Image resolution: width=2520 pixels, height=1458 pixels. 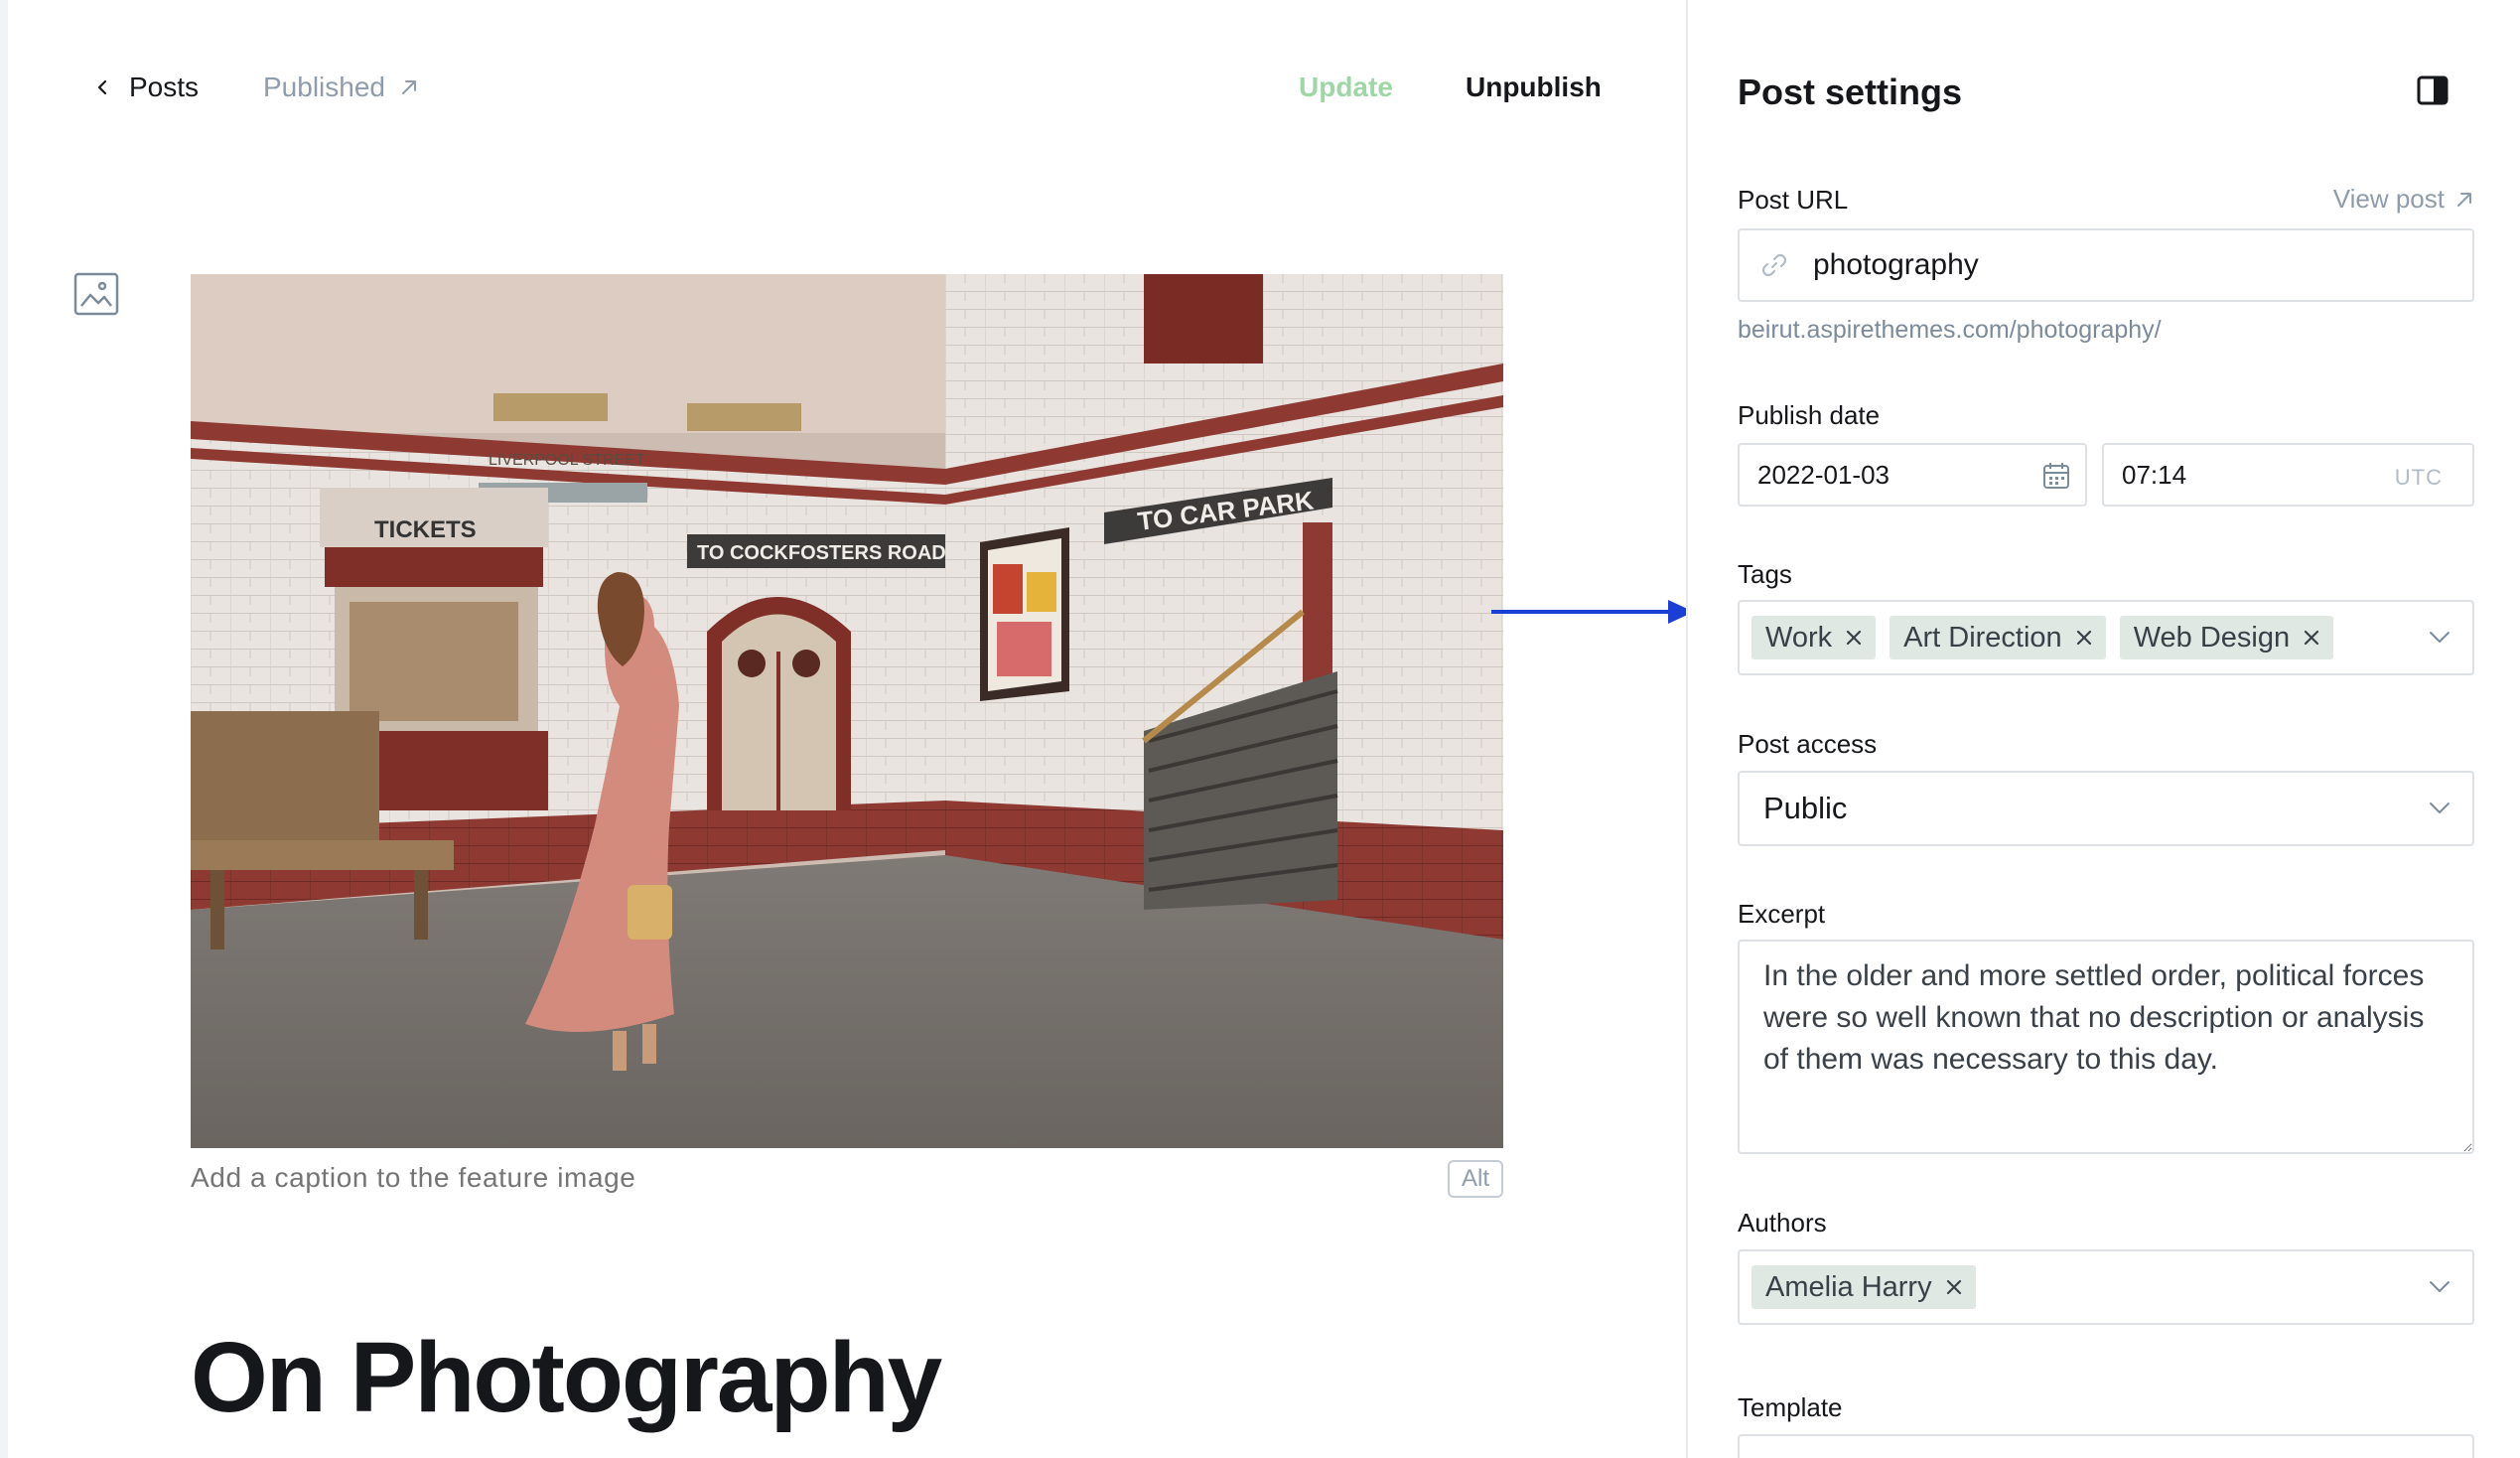 What do you see at coordinates (2418, 477) in the screenshot?
I see `timezone-label: UTC` at bounding box center [2418, 477].